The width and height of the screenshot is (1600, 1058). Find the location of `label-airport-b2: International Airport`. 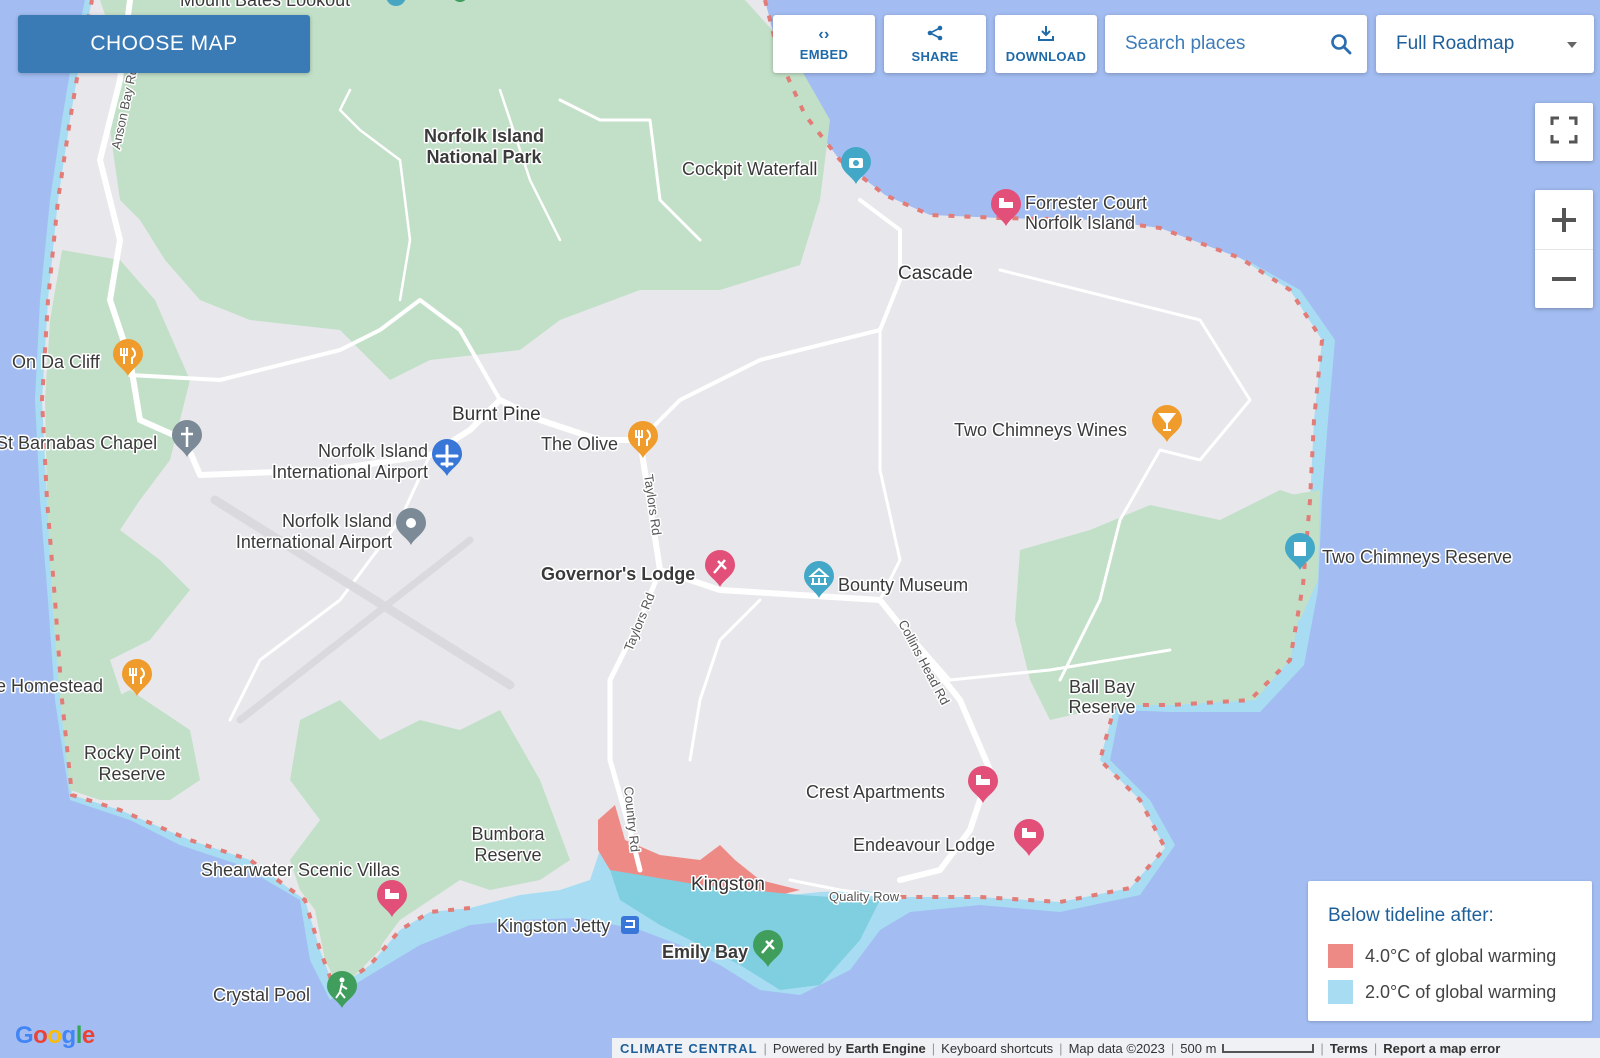

label-airport-b2: International Airport is located at coordinates (314, 542).